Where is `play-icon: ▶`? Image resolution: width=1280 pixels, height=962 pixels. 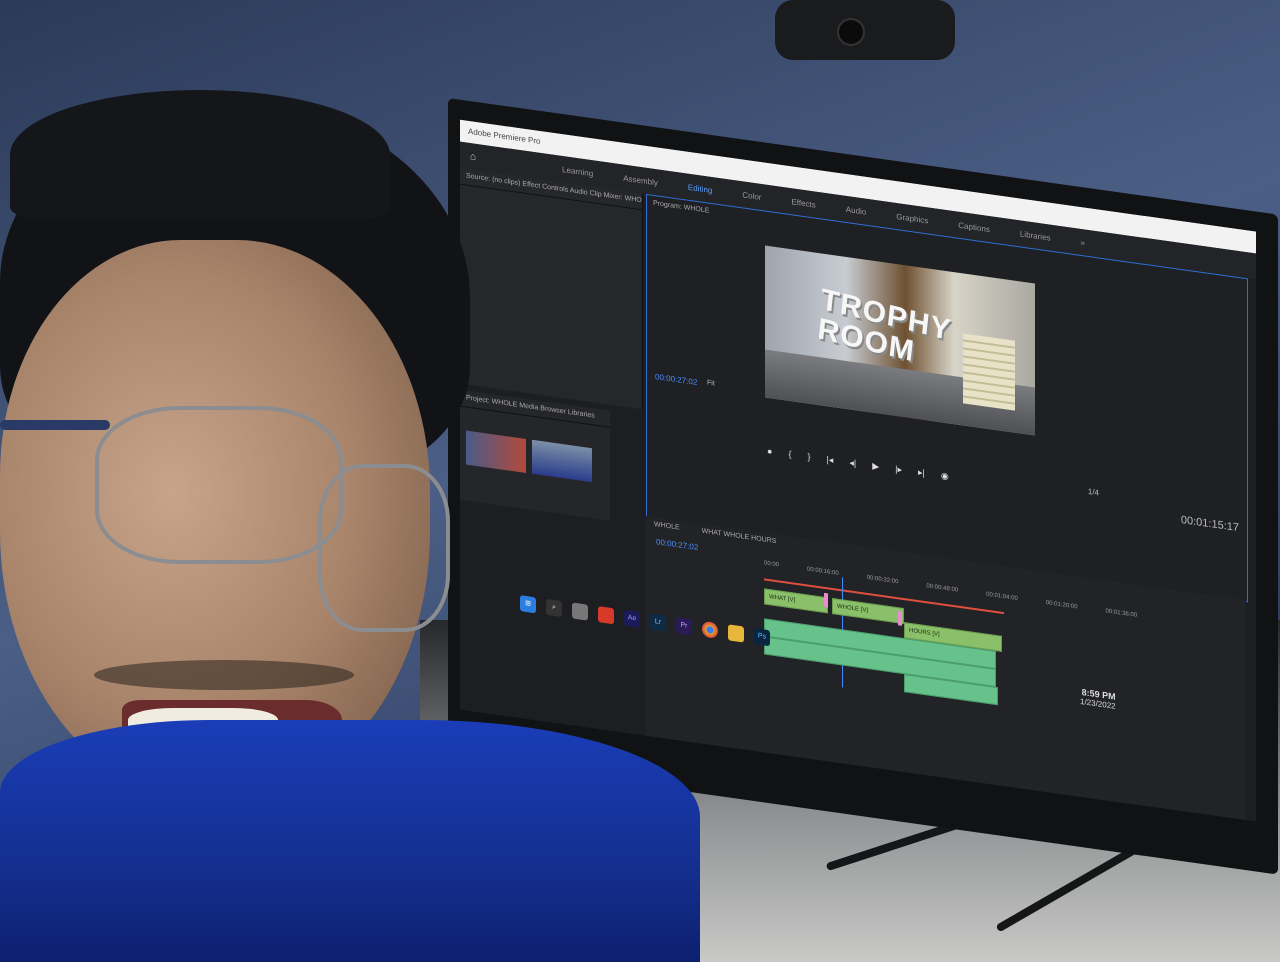
play-icon: ▶ is located at coordinates (875, 467).